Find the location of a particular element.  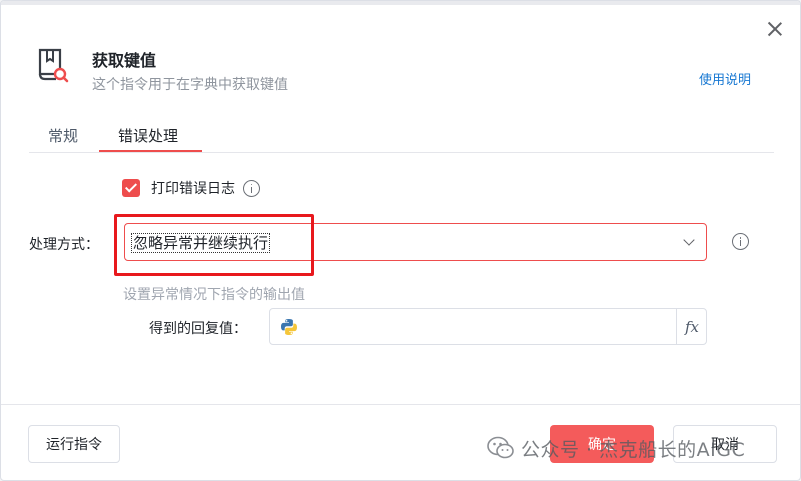

background-window-strip is located at coordinates (400, 3).